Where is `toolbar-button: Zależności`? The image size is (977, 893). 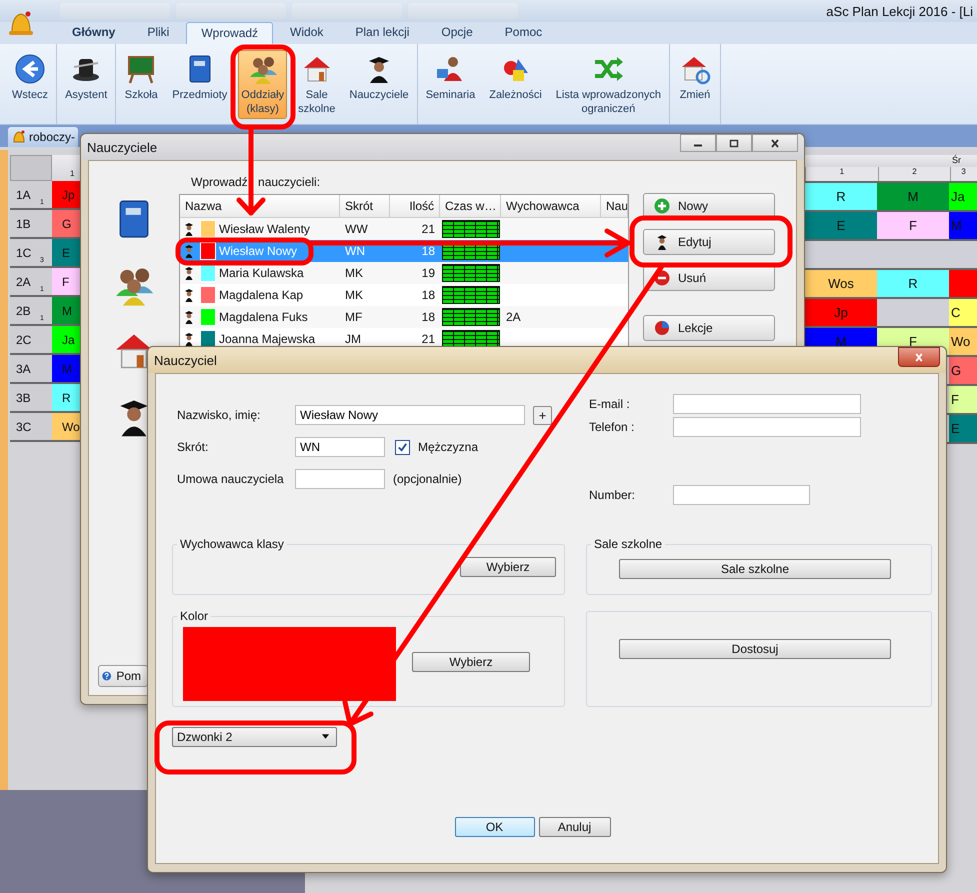
toolbar-button: Zależności is located at coordinates (515, 77).